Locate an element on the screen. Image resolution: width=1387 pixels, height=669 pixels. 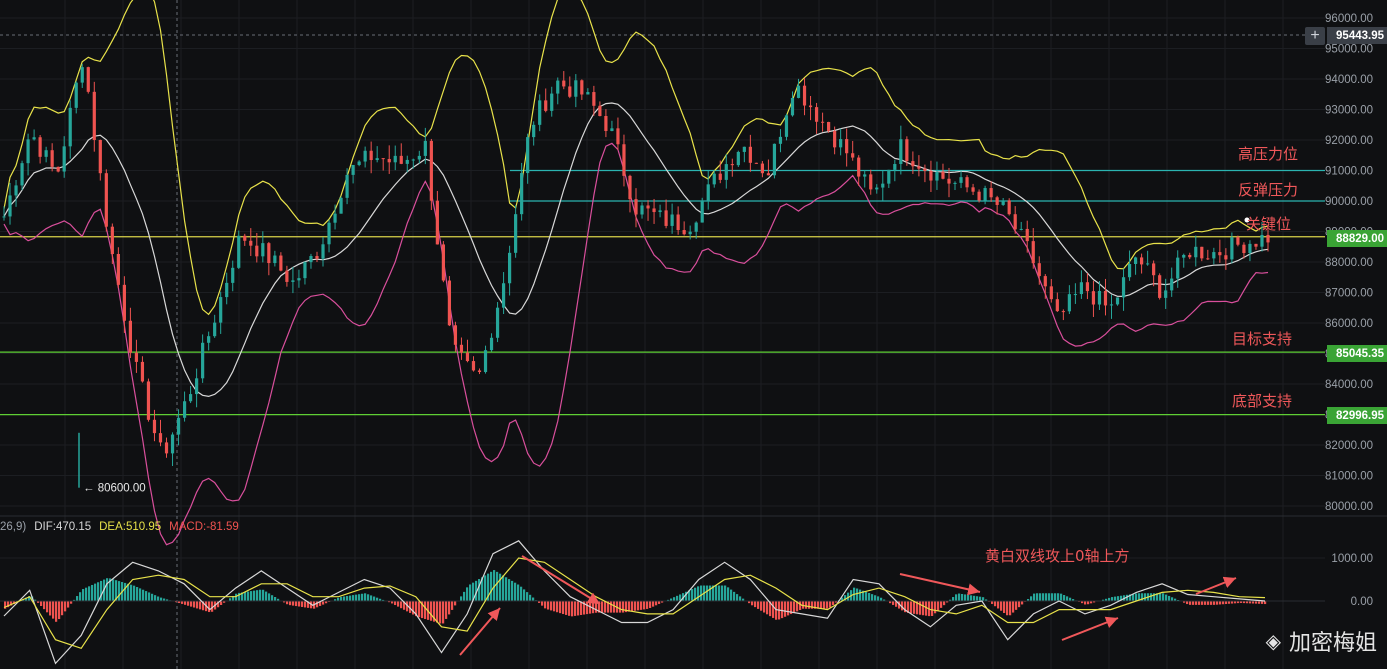
annotation-bottom-support: 底部支持 is located at coordinates (1262, 401).